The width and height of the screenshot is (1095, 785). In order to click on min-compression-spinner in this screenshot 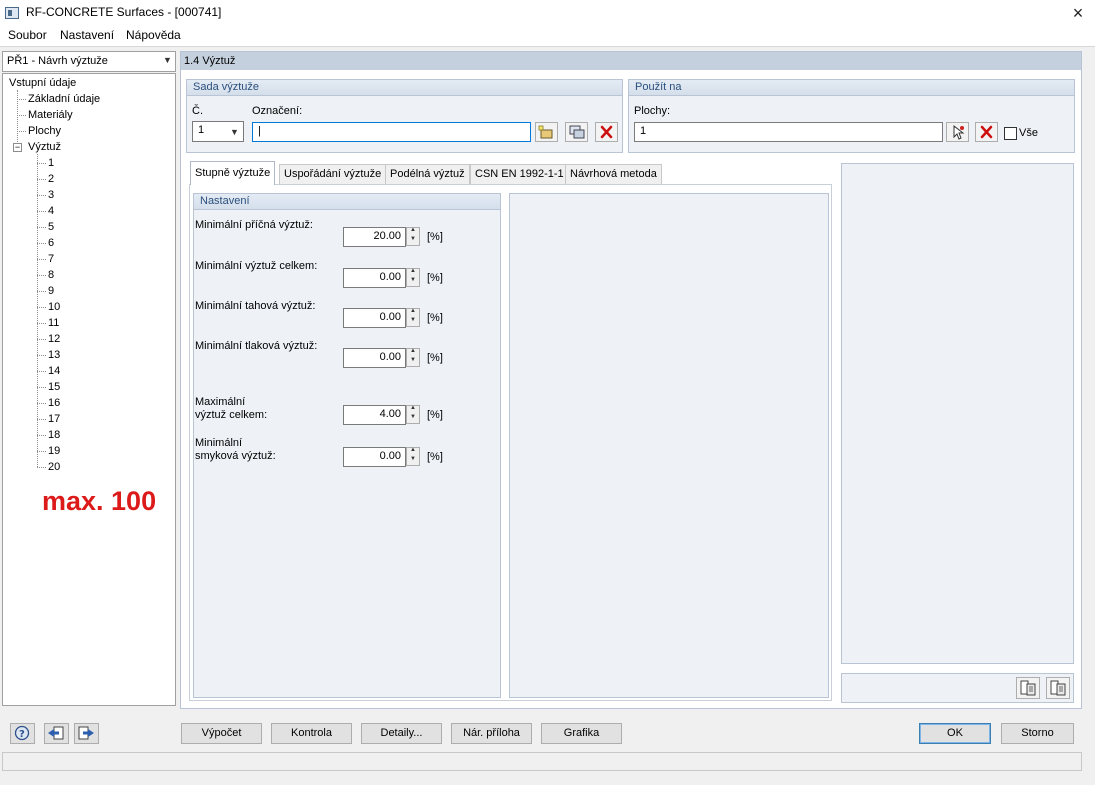, I will do `click(413, 357)`.